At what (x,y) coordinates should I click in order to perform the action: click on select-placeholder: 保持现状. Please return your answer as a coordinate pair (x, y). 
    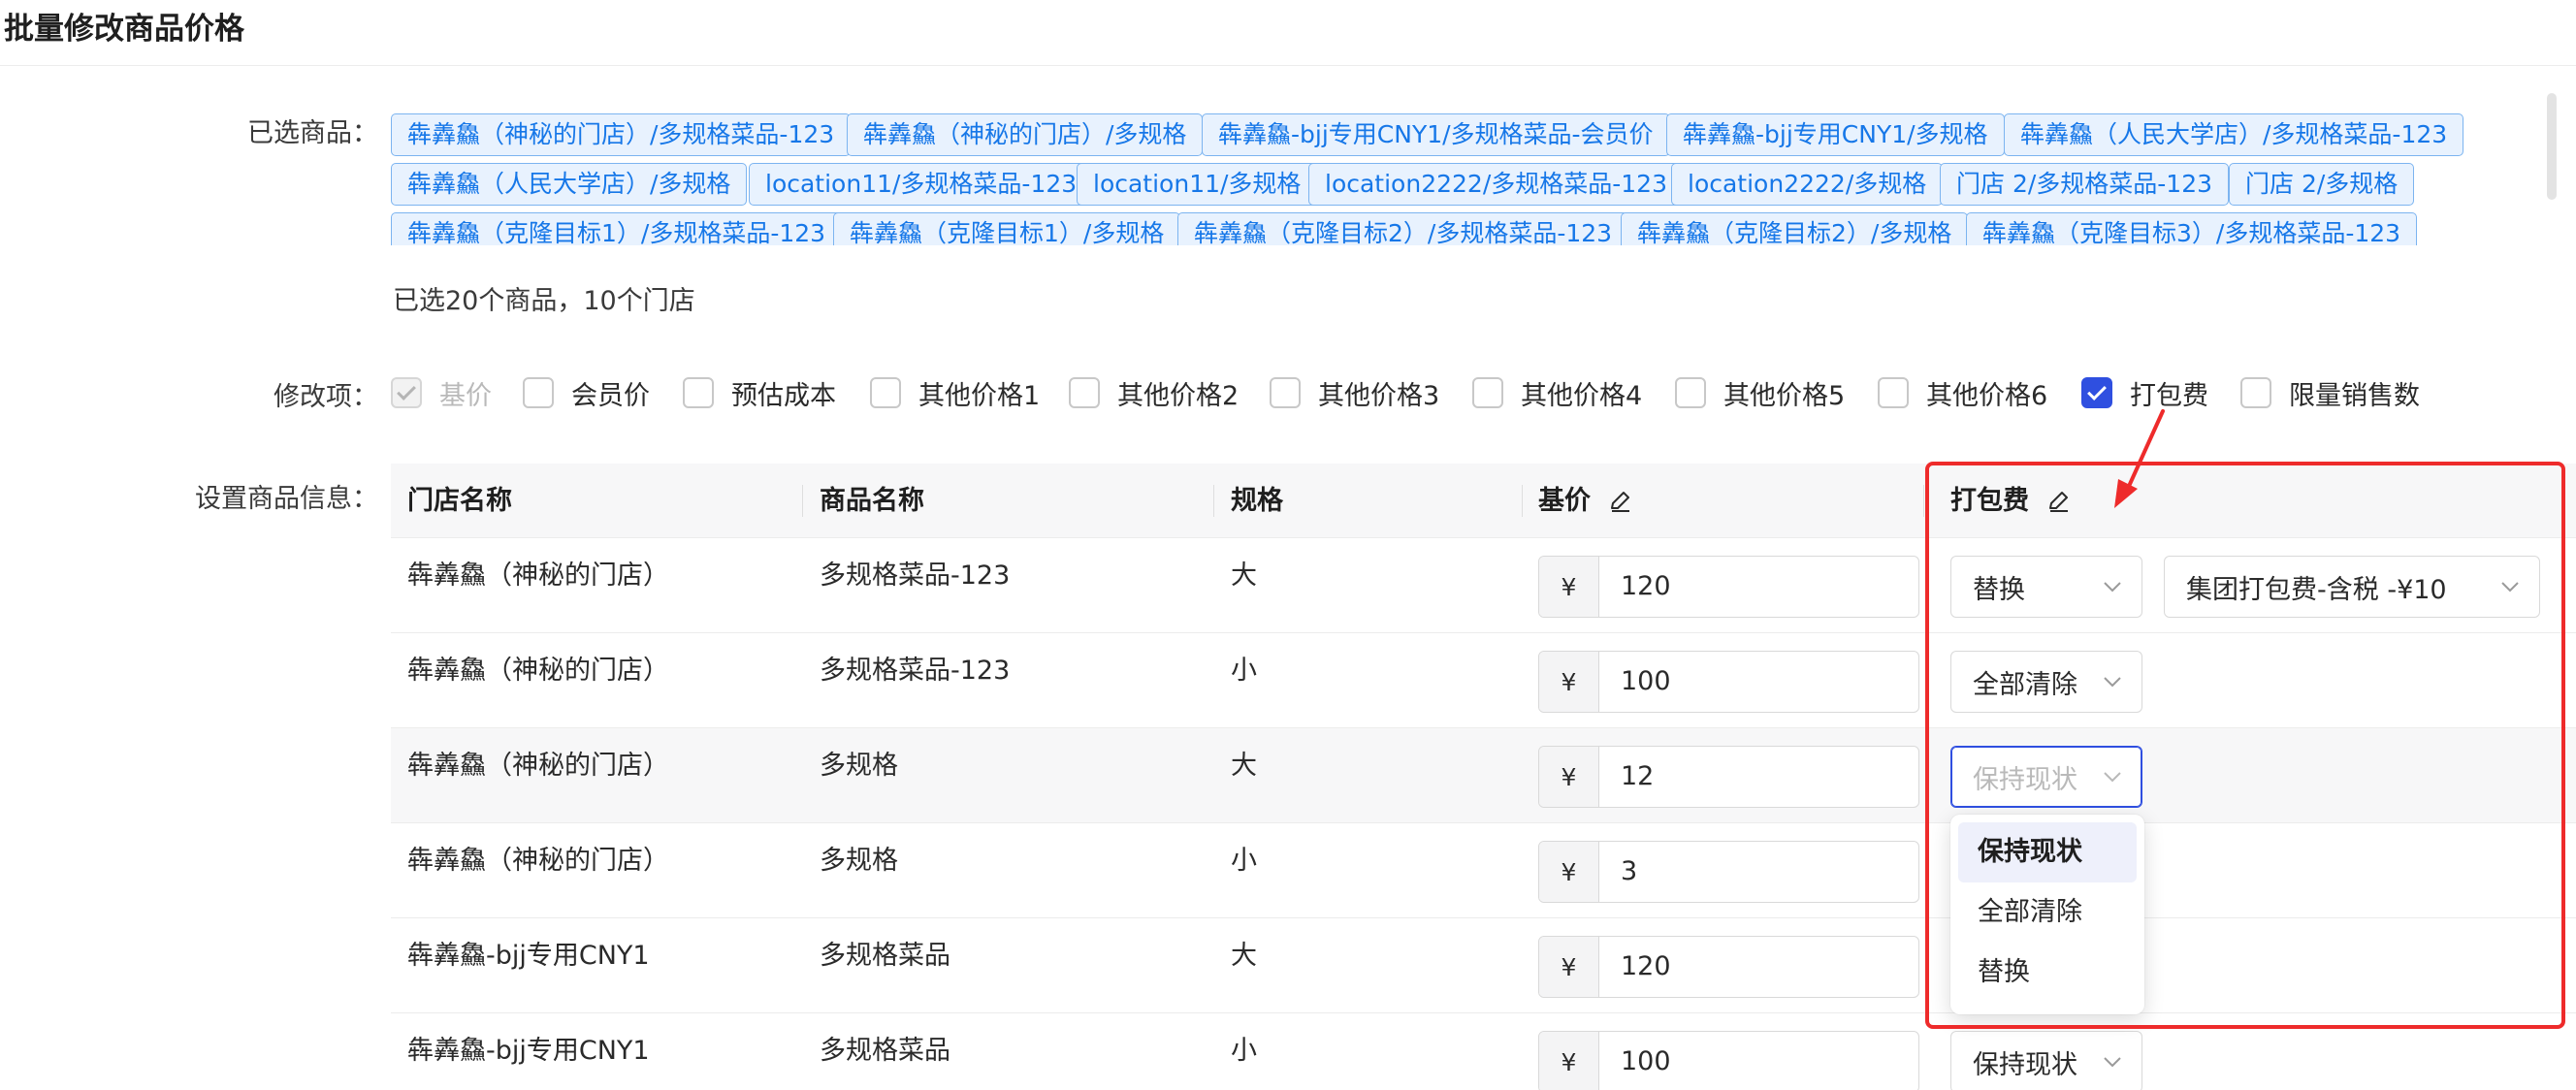
    Looking at the image, I should click on (2025, 779).